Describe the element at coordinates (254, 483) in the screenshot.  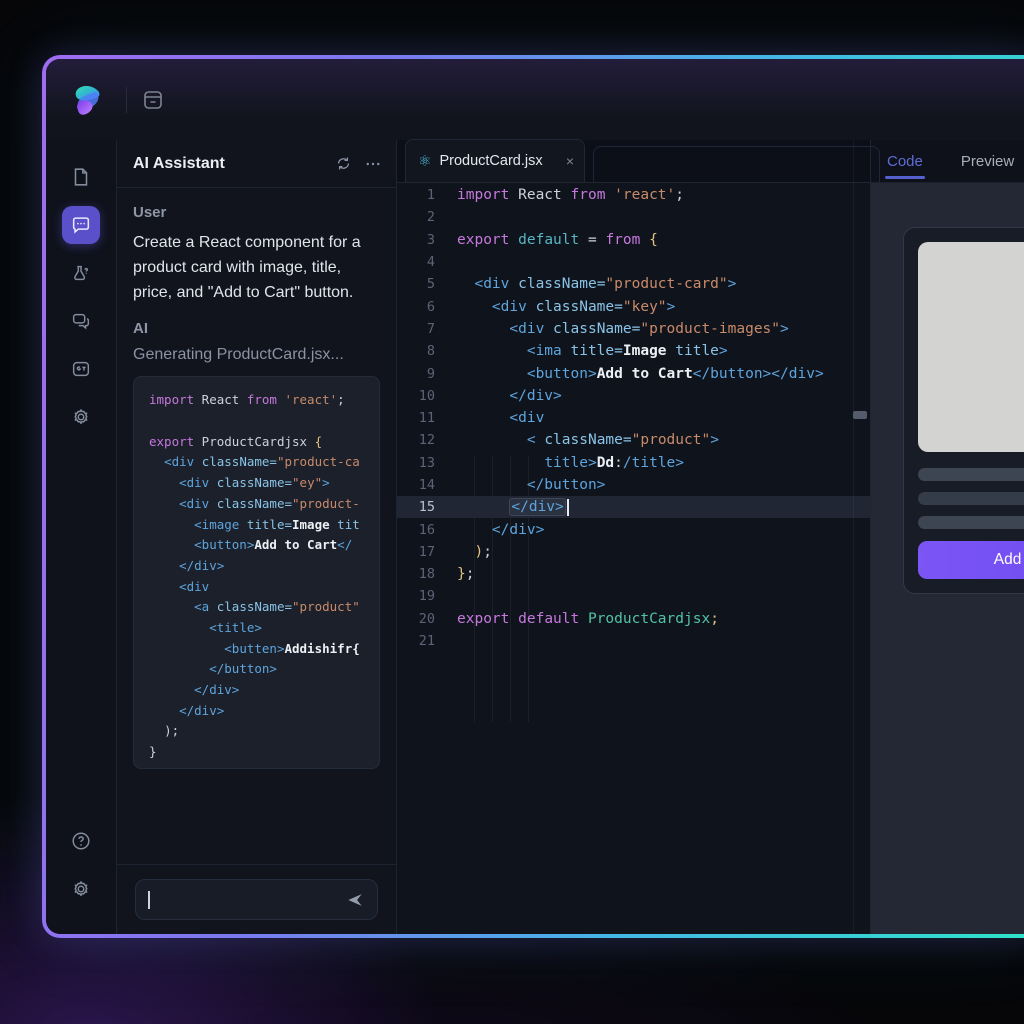
I see `code-line: <div className="ey">` at that location.